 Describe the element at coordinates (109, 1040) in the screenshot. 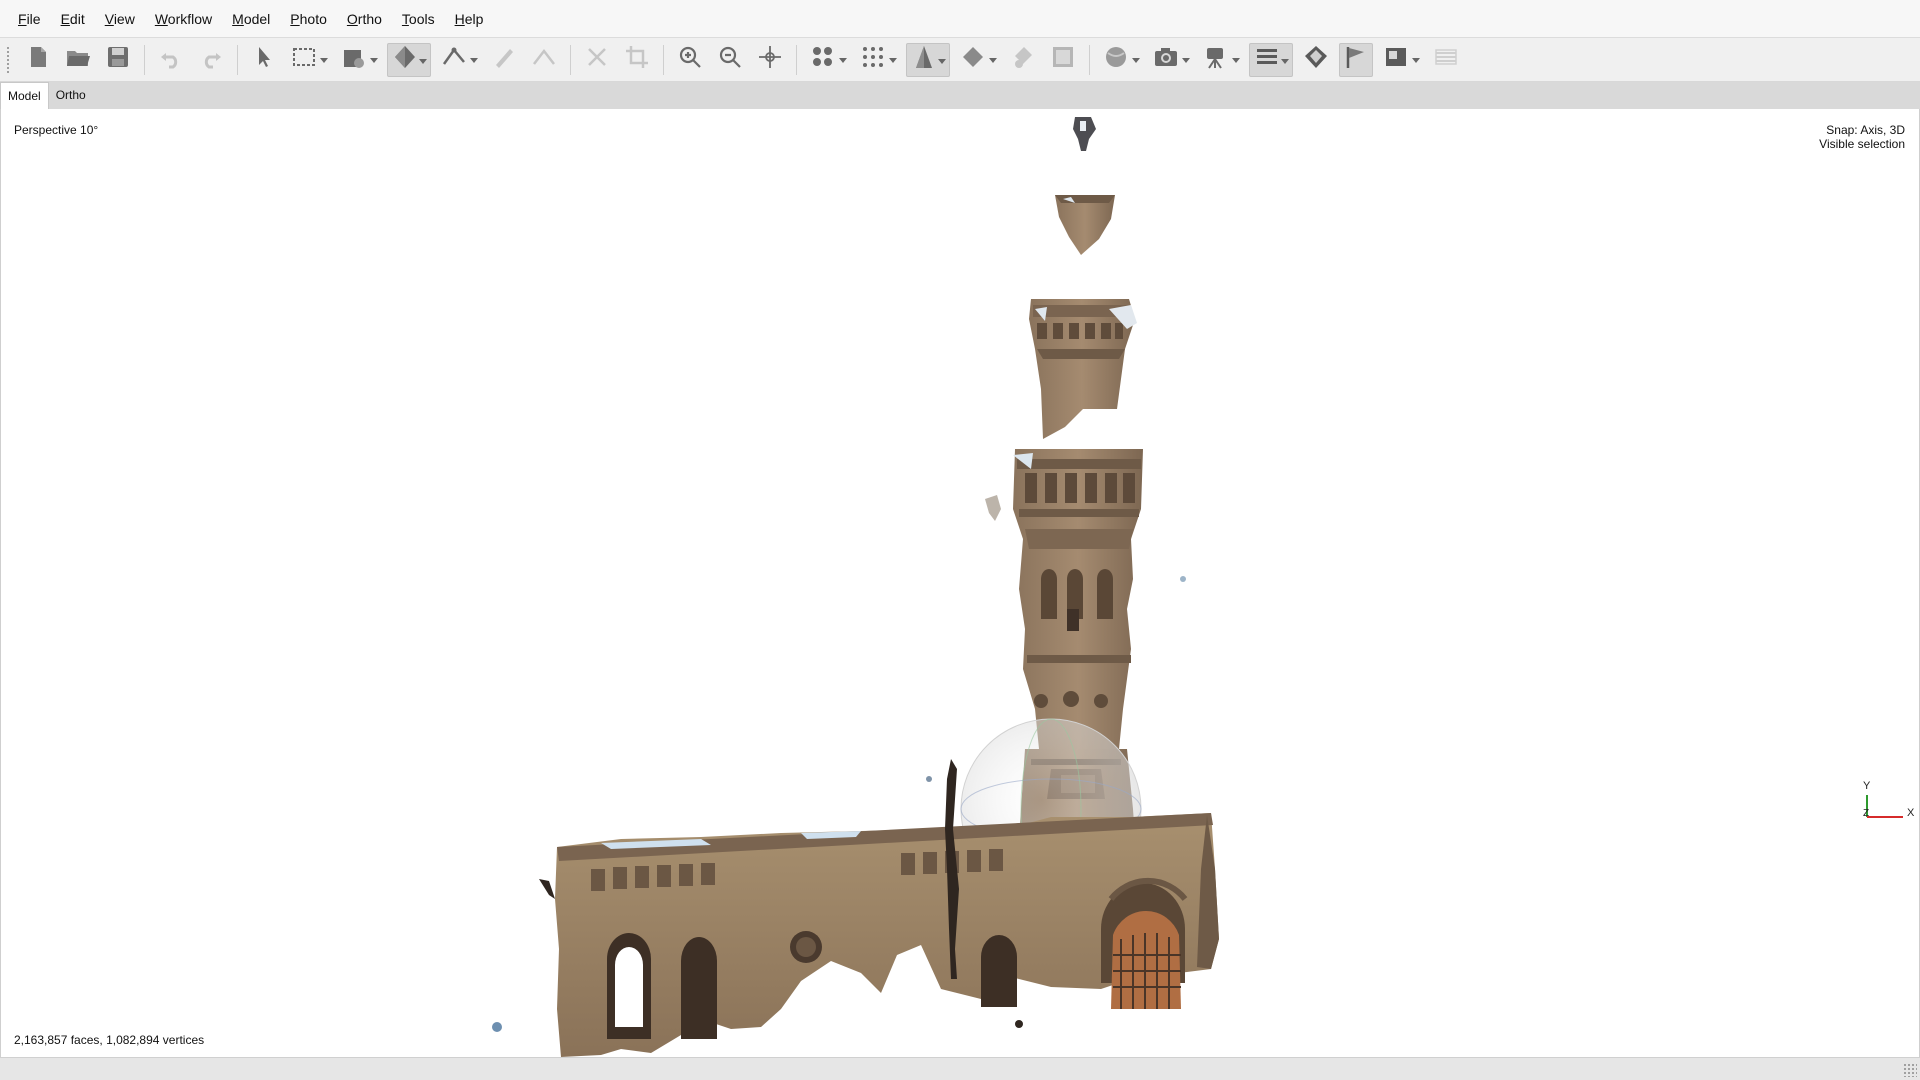

I see `mesh-statistics: 2,163,857 faces, 1,082,894 vertices` at that location.